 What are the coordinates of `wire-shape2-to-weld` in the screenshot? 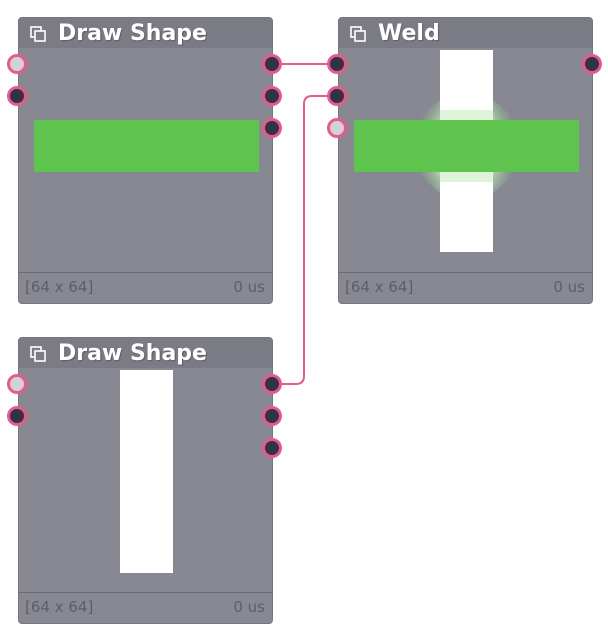 It's located at (304, 240).